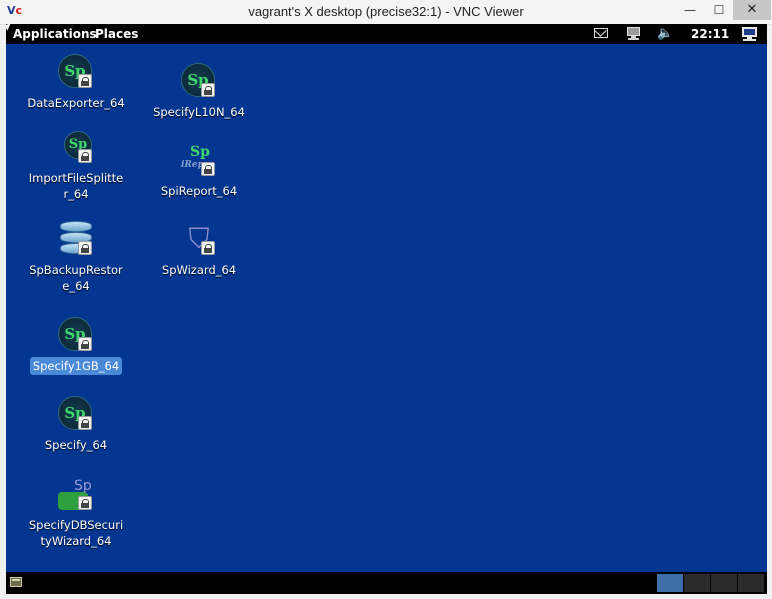 This screenshot has height=599, width=772. Describe the element at coordinates (199, 270) in the screenshot. I see `icon-label: SpWizard_64` at that location.